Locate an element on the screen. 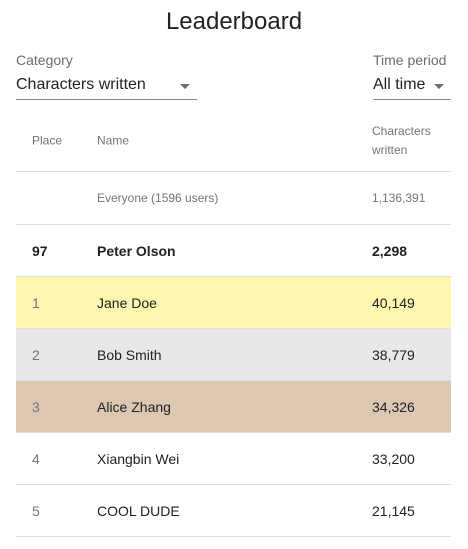  table-row: 5 COOL DUDE 21,145 is located at coordinates (233, 511).